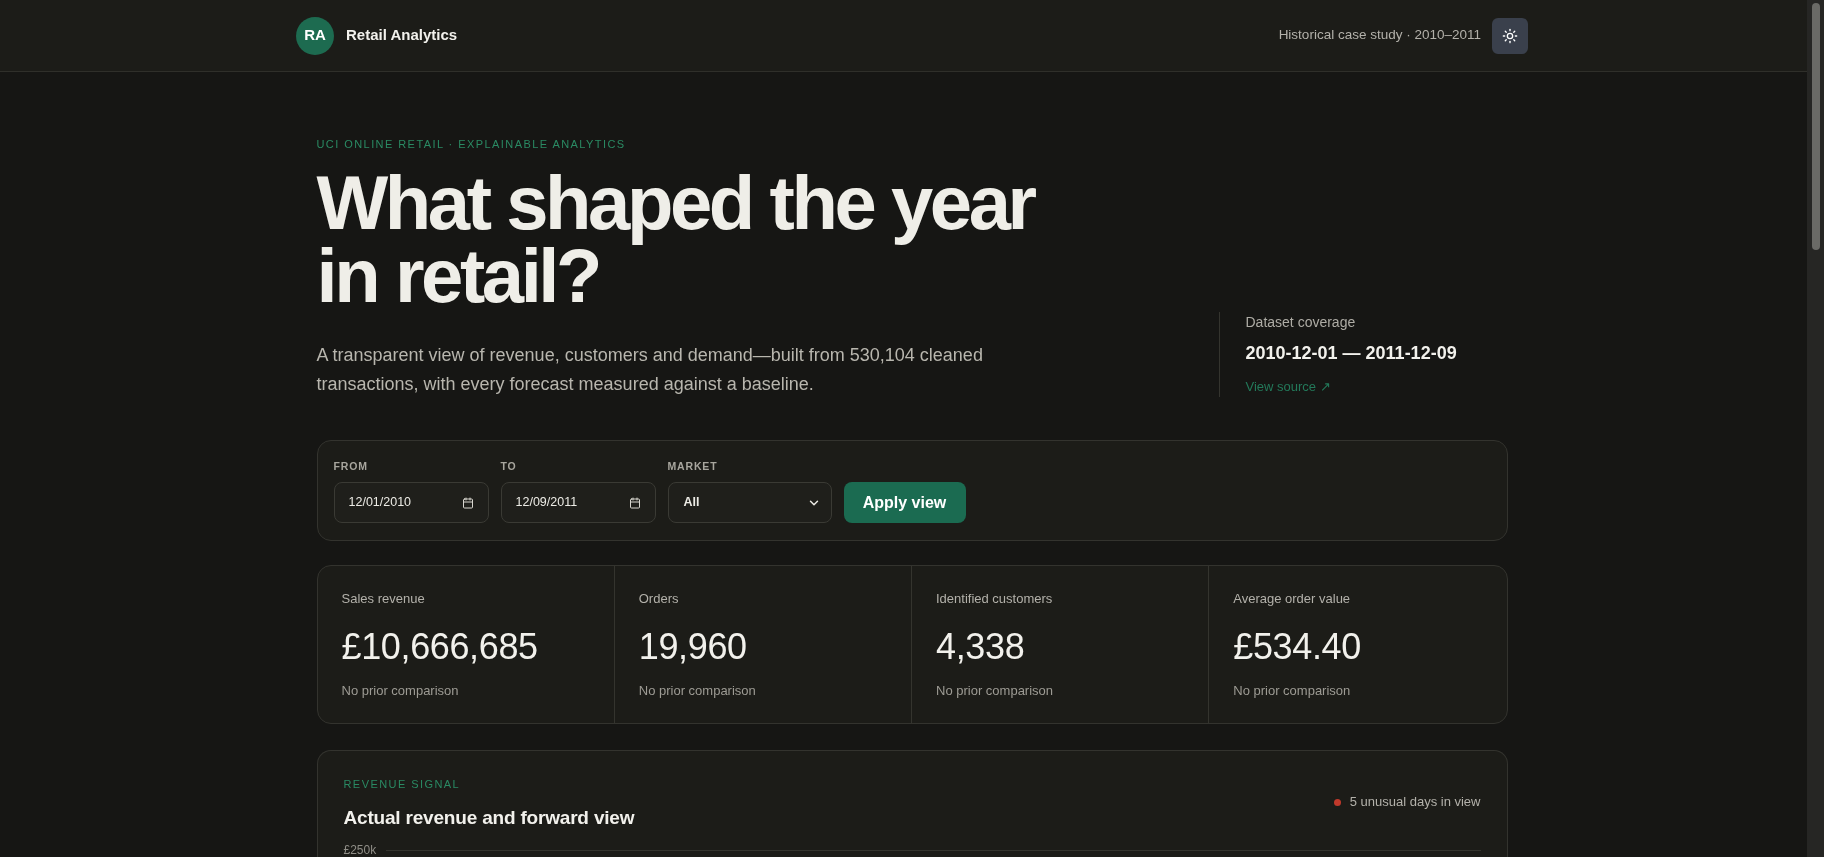  What do you see at coordinates (749, 502) in the screenshot?
I see `market-select: All` at bounding box center [749, 502].